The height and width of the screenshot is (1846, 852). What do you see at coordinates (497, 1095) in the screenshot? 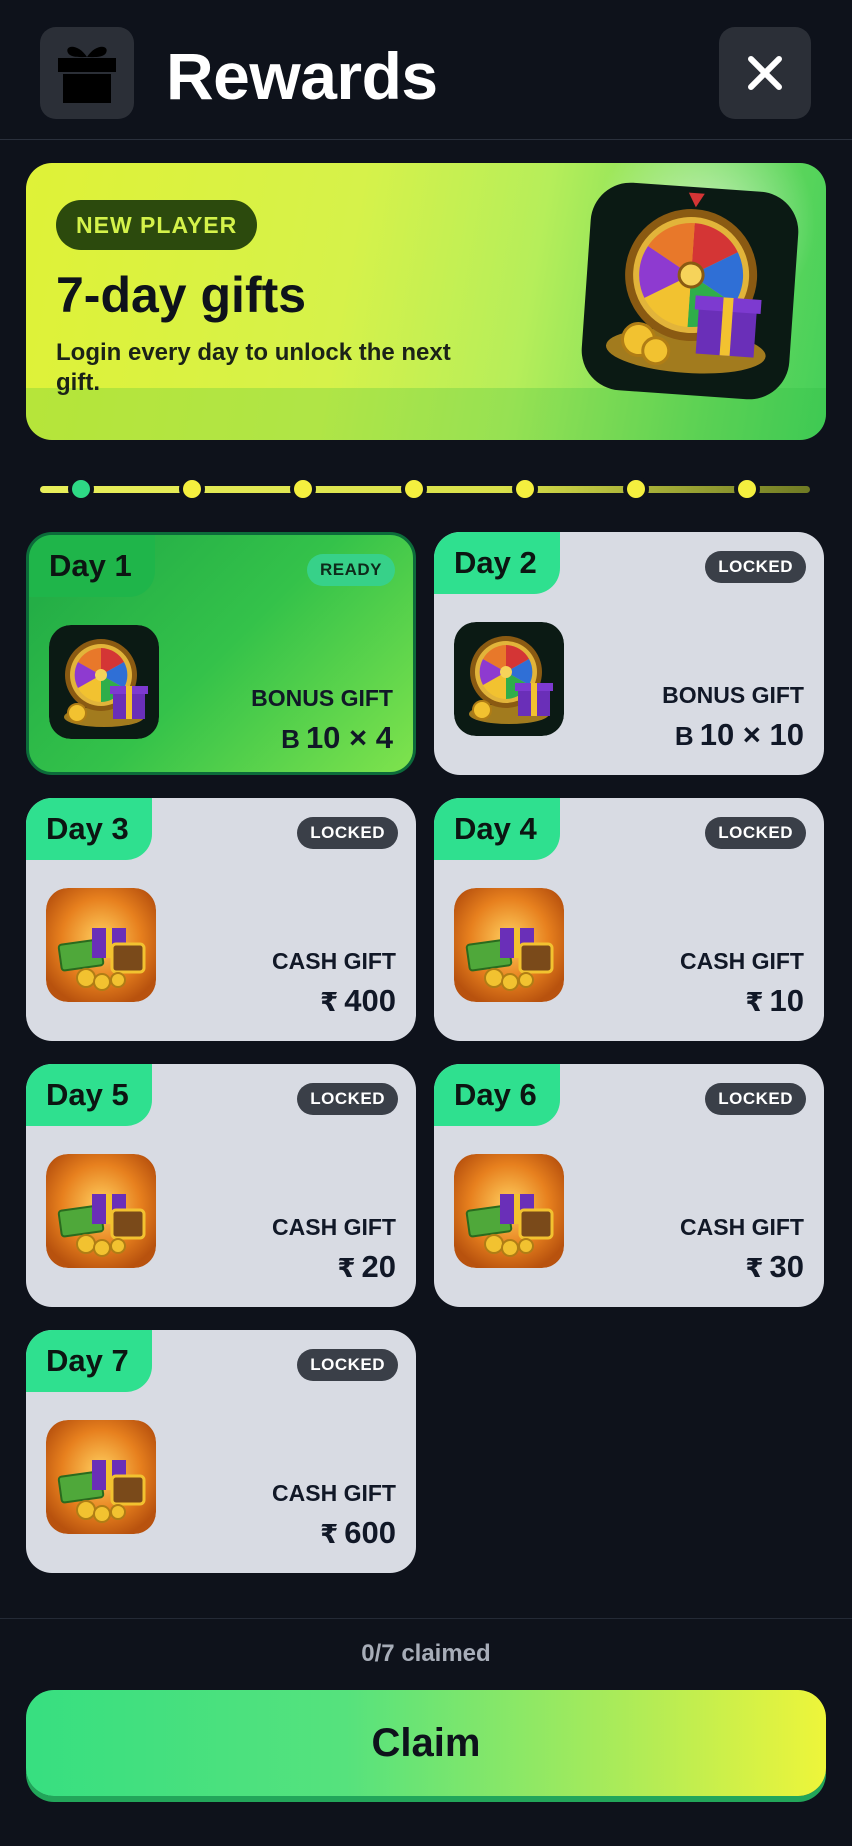
I see `day-label: Day 6` at bounding box center [497, 1095].